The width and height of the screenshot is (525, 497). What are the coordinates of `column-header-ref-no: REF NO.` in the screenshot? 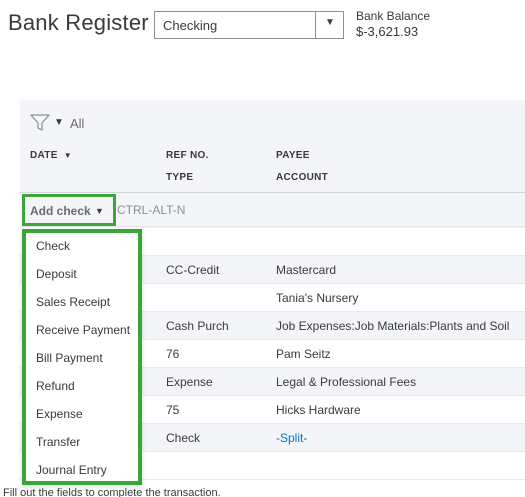 It's located at (187, 155).